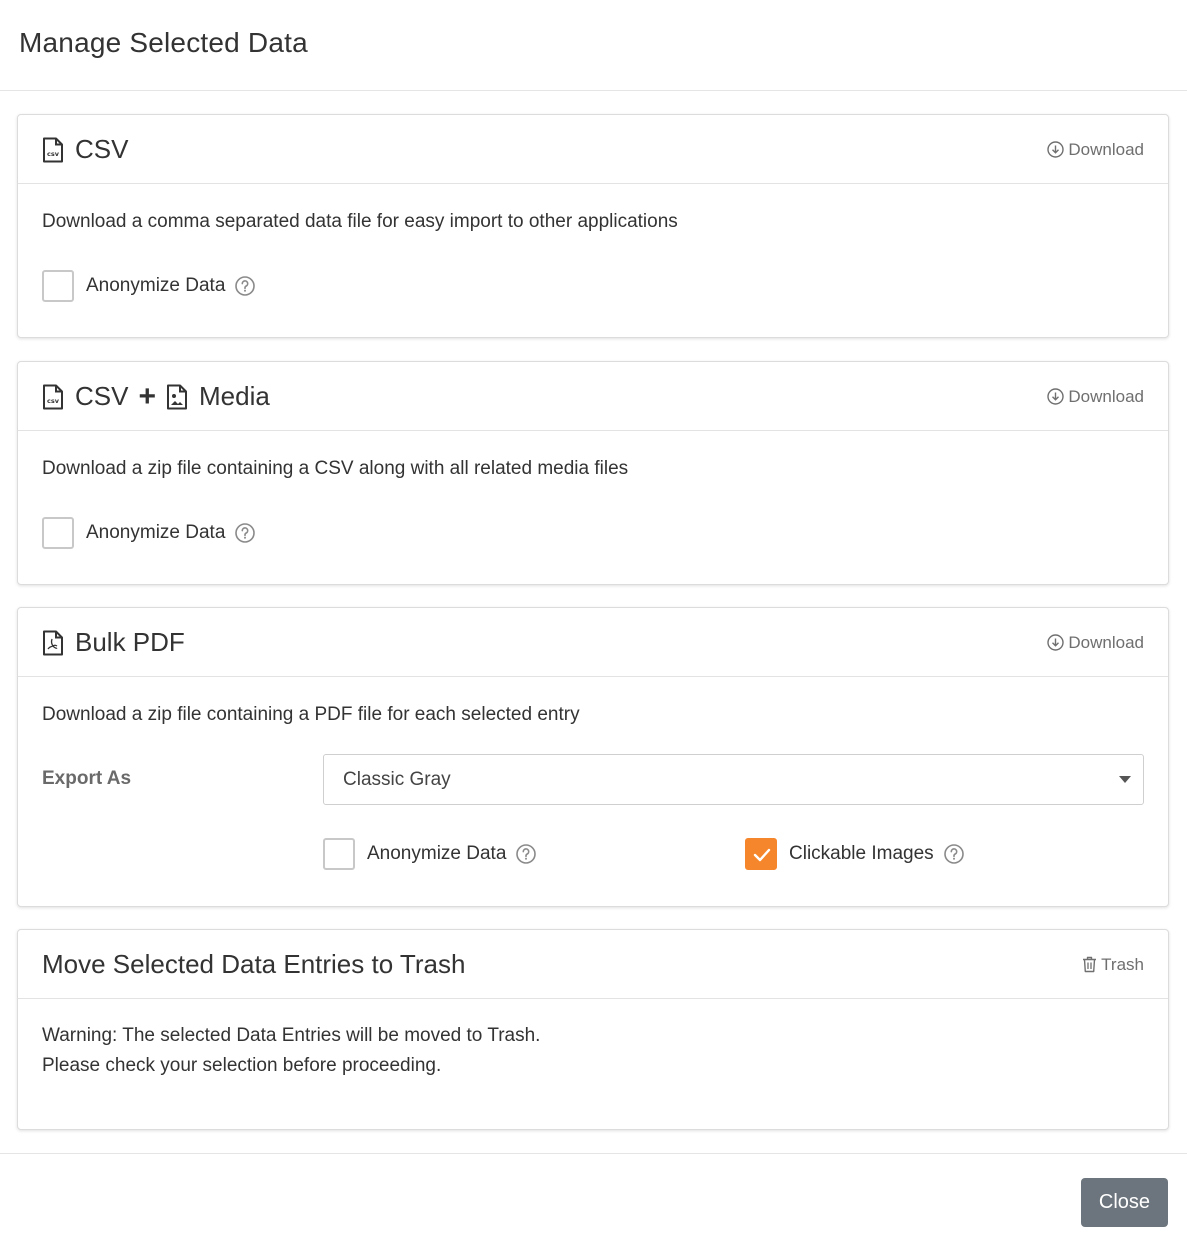  I want to click on csv-anonymize-row: Anonymize Data, so click(149, 286).